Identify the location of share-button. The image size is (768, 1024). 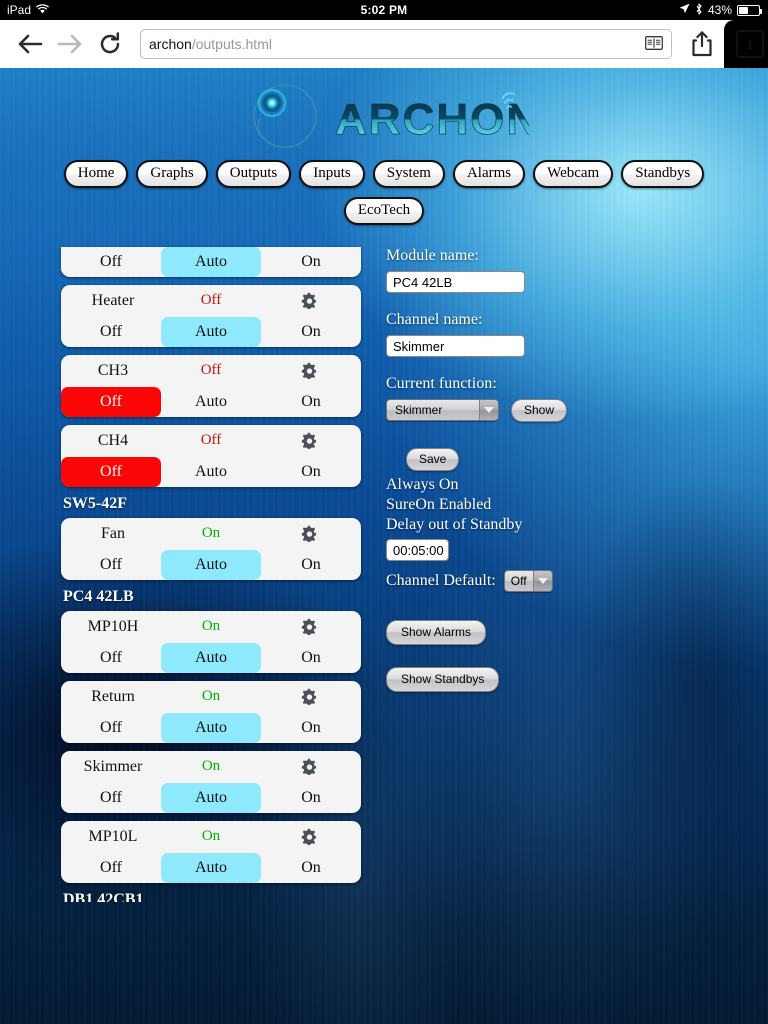
(702, 44).